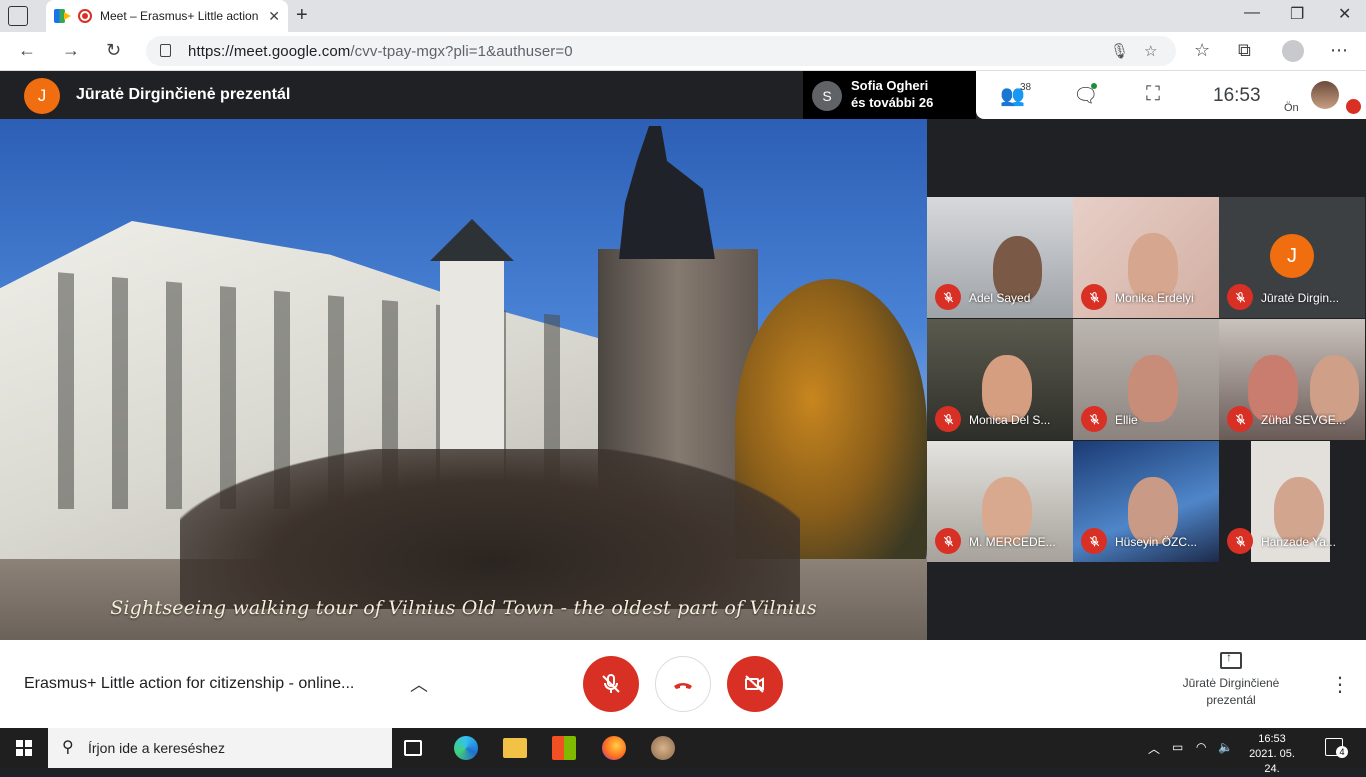 Image resolution: width=1366 pixels, height=777 pixels. Describe the element at coordinates (515, 748) in the screenshot. I see `file-explorer-icon` at that location.